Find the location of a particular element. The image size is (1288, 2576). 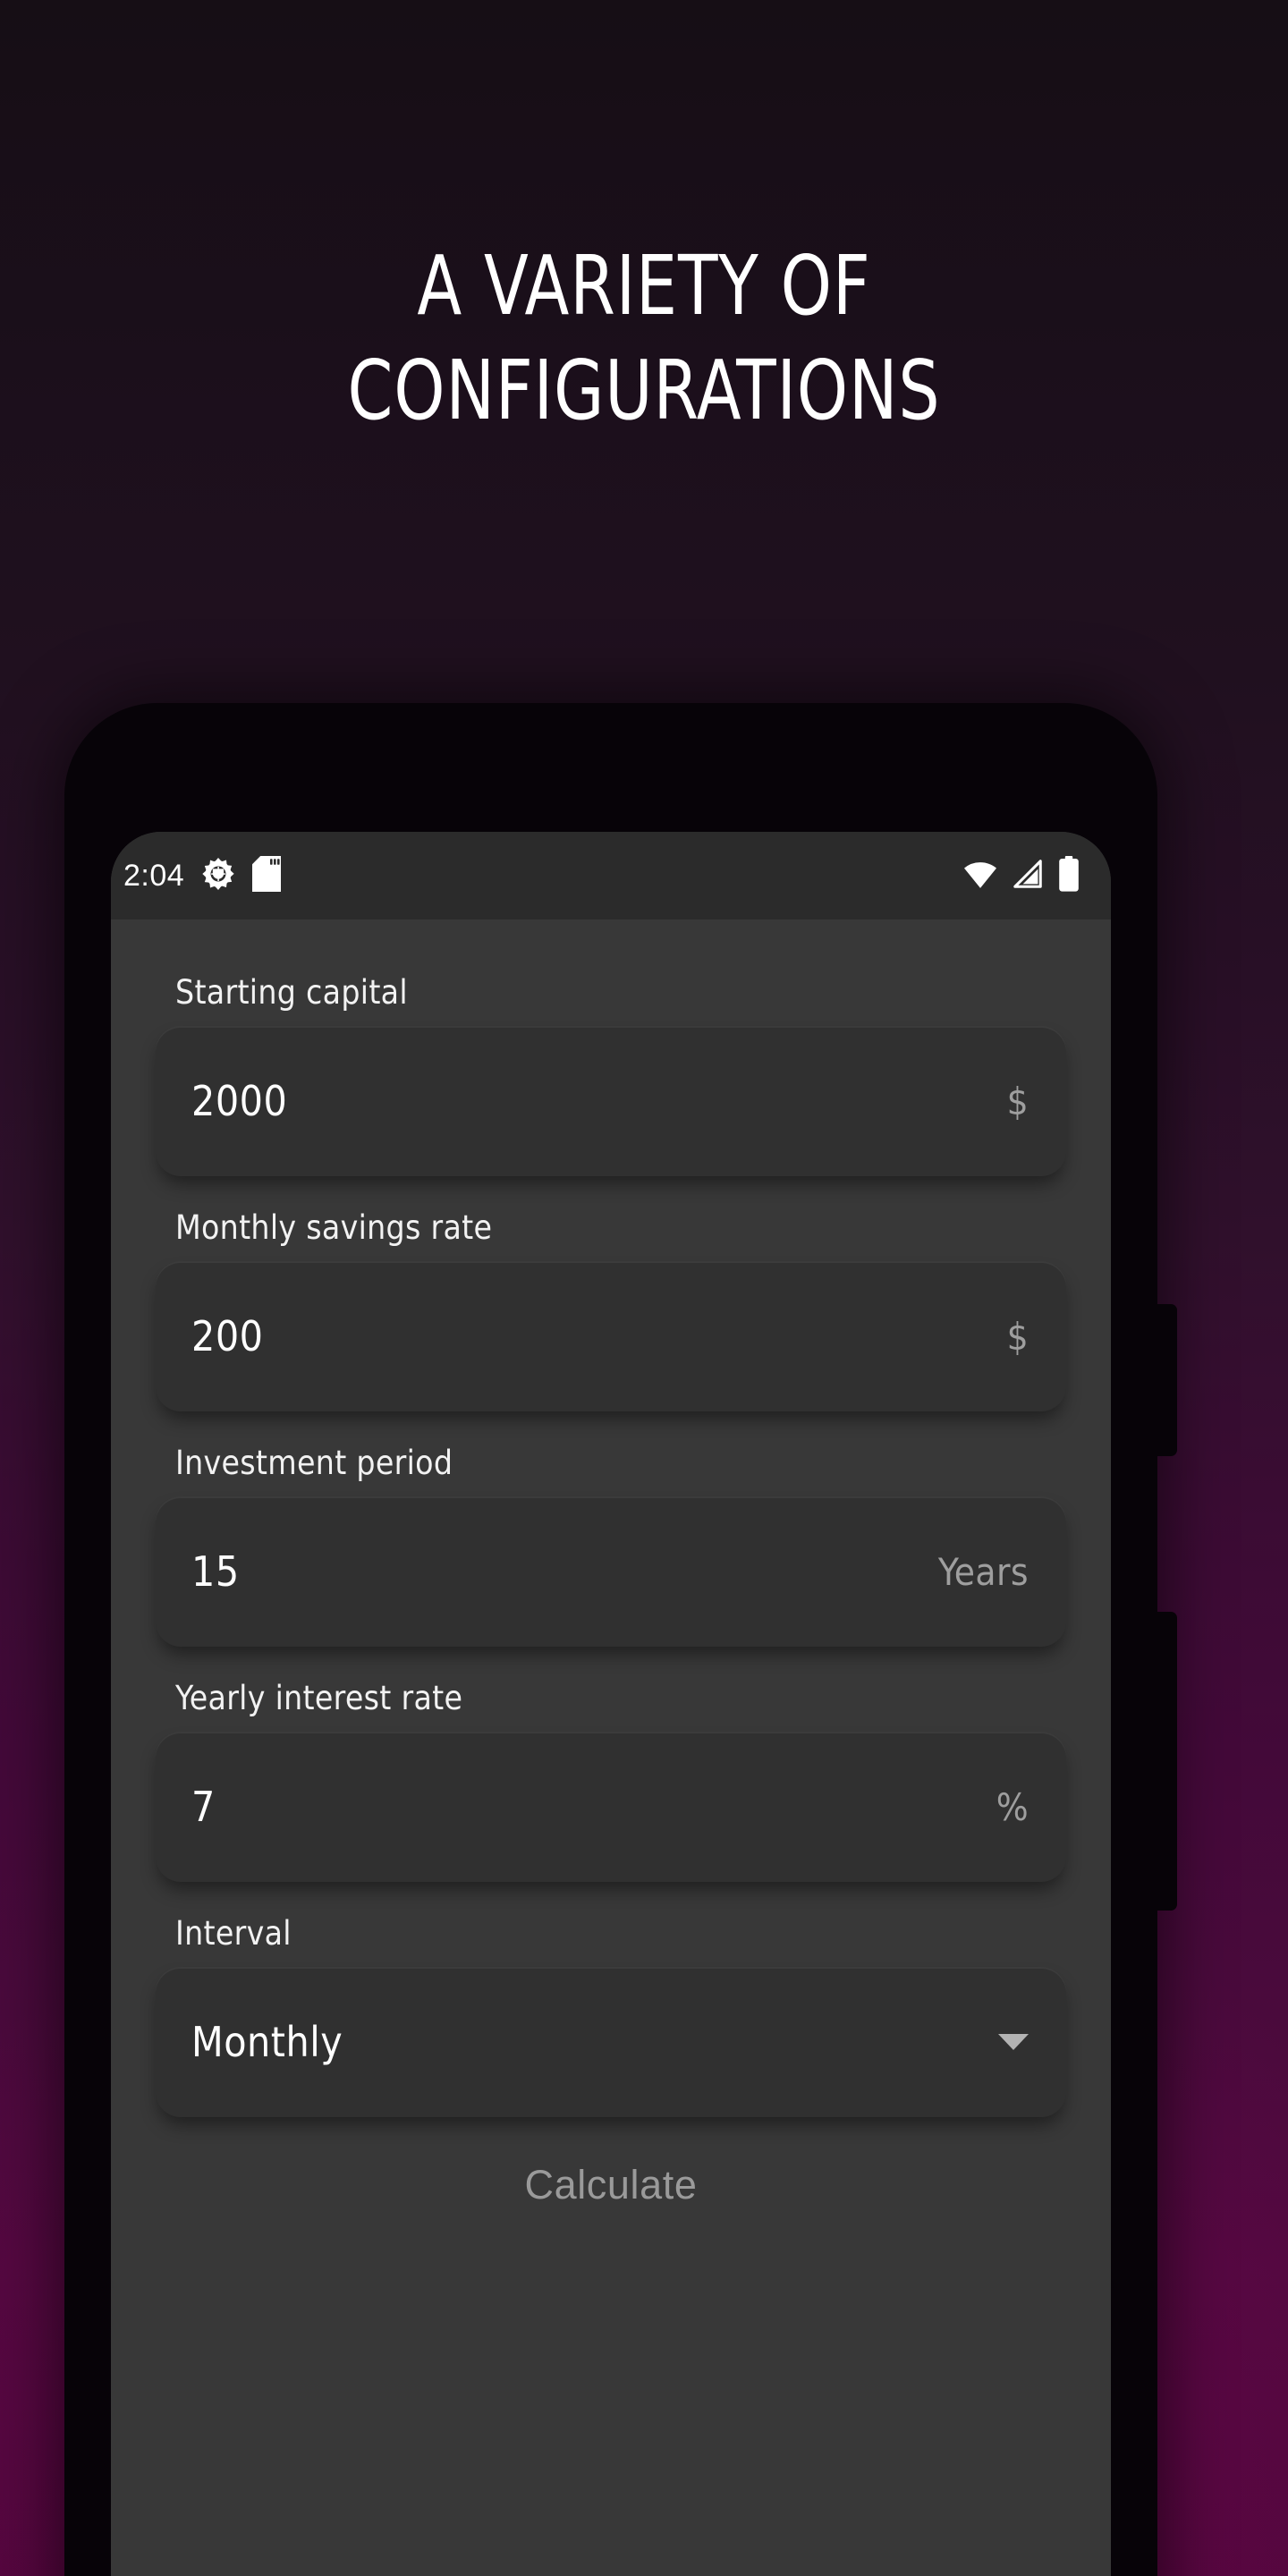

volume-button is located at coordinates (1167, 1380).